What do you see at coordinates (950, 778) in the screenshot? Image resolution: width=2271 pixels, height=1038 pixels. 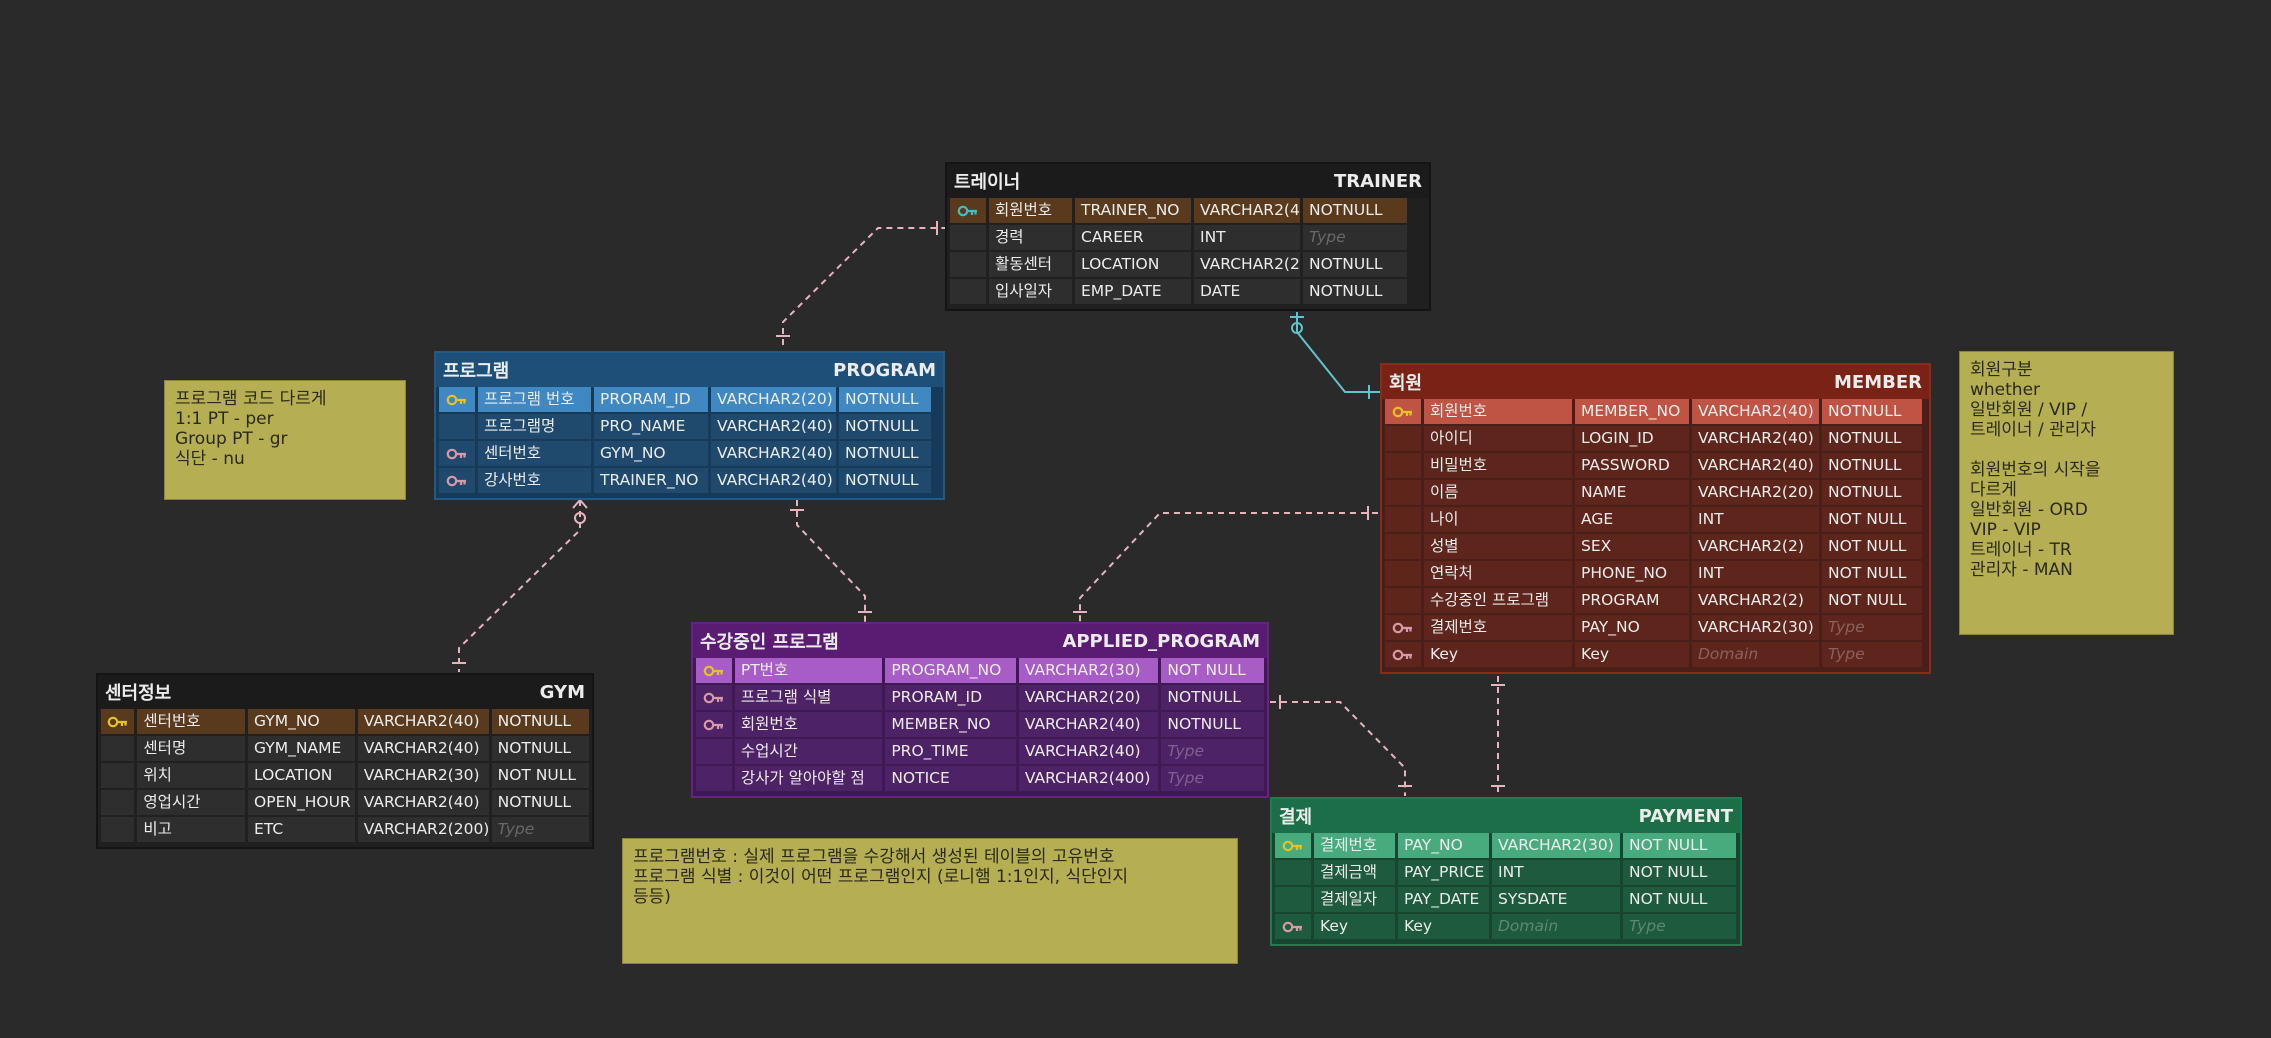 I see `column-name-english: NOTICE` at bounding box center [950, 778].